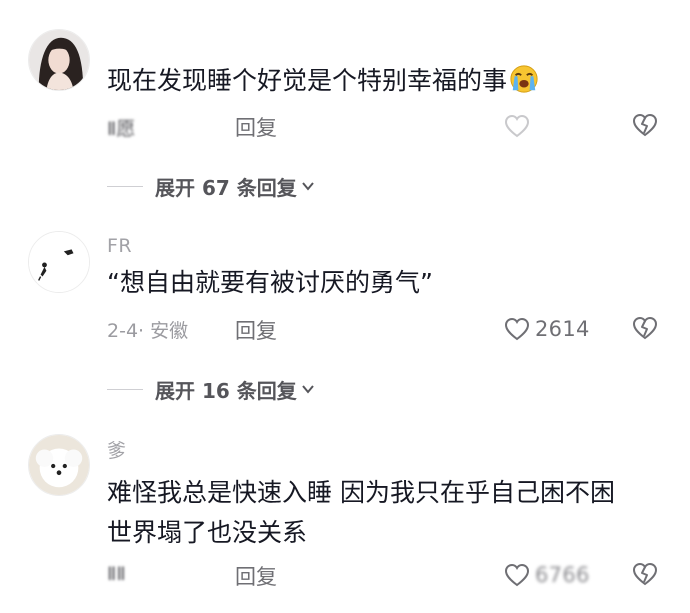  Describe the element at coordinates (270, 282) in the screenshot. I see `comment-text: “想自由就要有被讨厌的勇气”` at that location.